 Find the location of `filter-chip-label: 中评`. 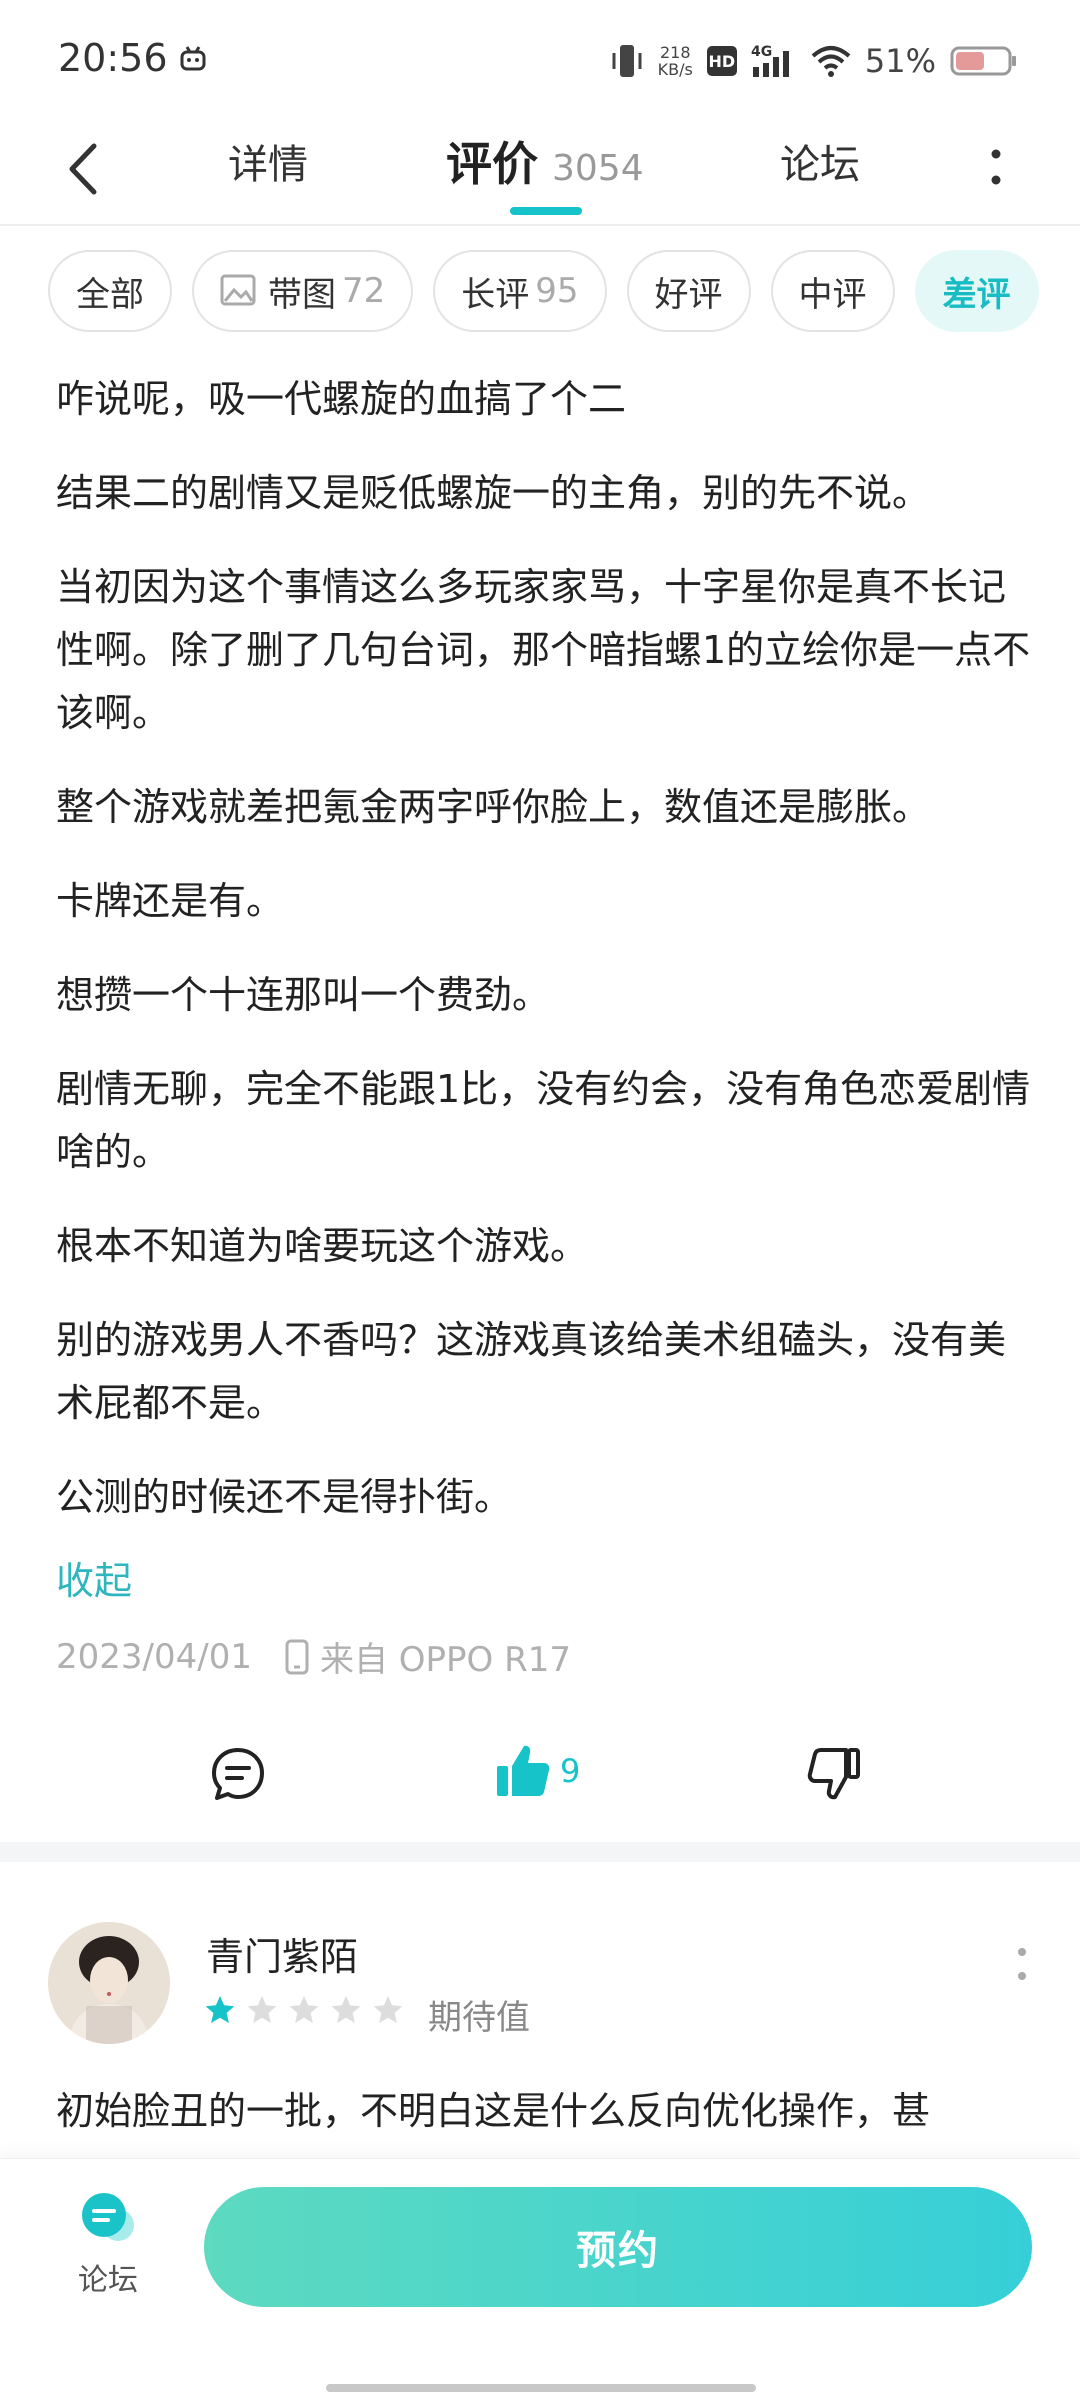

filter-chip-label: 中评 is located at coordinates (832, 294).